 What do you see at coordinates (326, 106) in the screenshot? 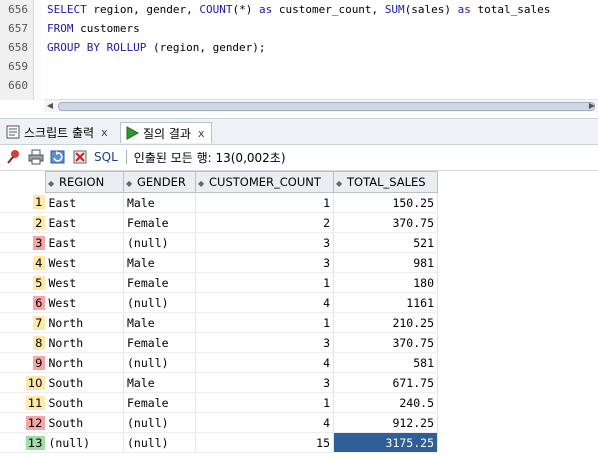
I see `scrollbar-thumb` at bounding box center [326, 106].